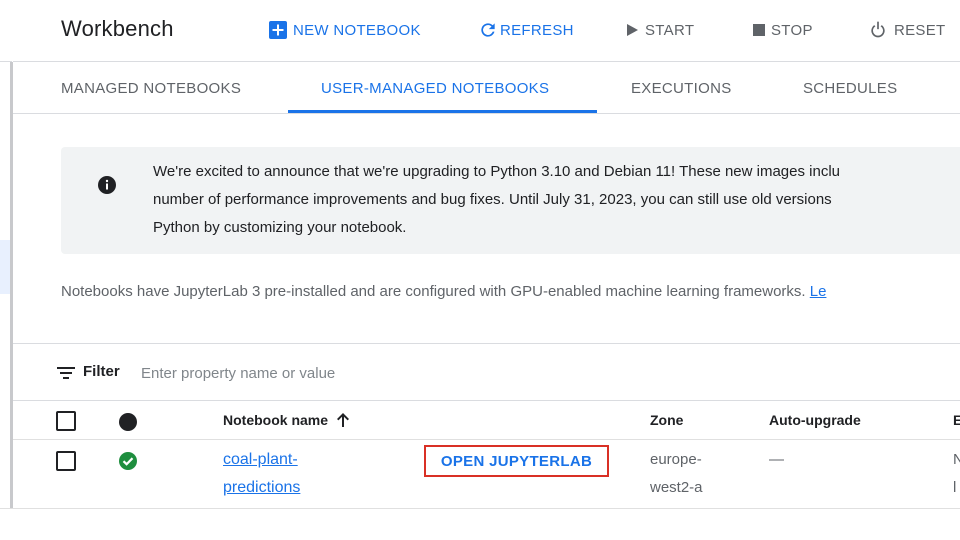 The width and height of the screenshot is (960, 540). Describe the element at coordinates (151, 88) in the screenshot. I see `tab-managed-notebooks: MANAGED NOTEBOOKS` at that location.